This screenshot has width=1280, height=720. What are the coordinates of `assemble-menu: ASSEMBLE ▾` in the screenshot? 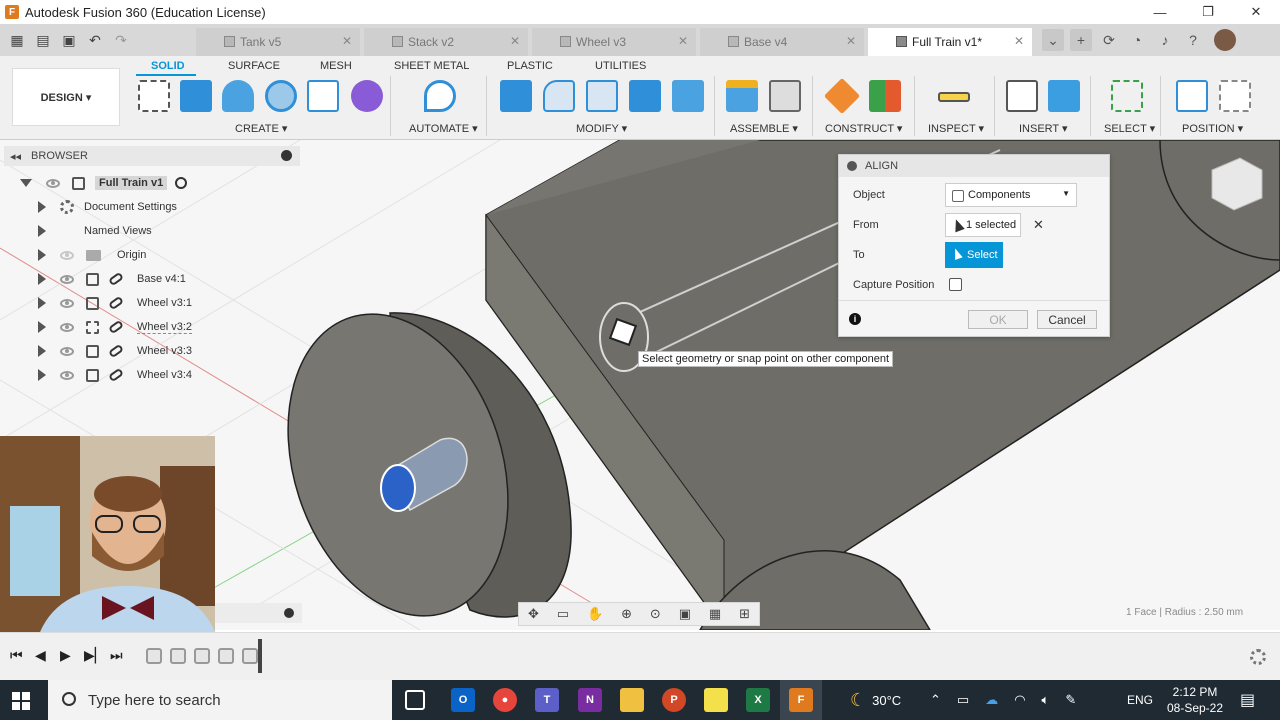 It's located at (764, 128).